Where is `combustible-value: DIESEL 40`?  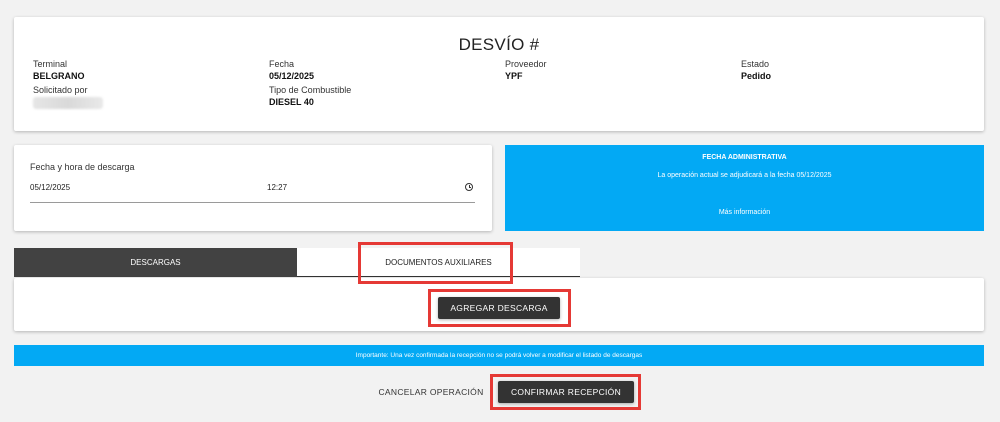
combustible-value: DIESEL 40 is located at coordinates (291, 102).